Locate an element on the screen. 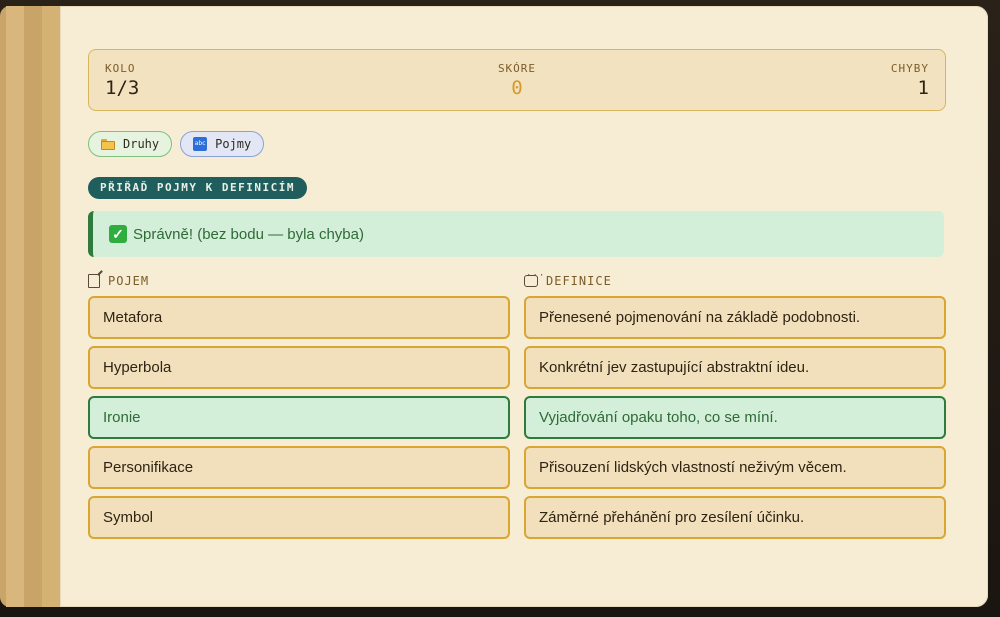  stats-bar: KOLO 1/3 SKÓRE 0 CHYBY 1 is located at coordinates (517, 80).